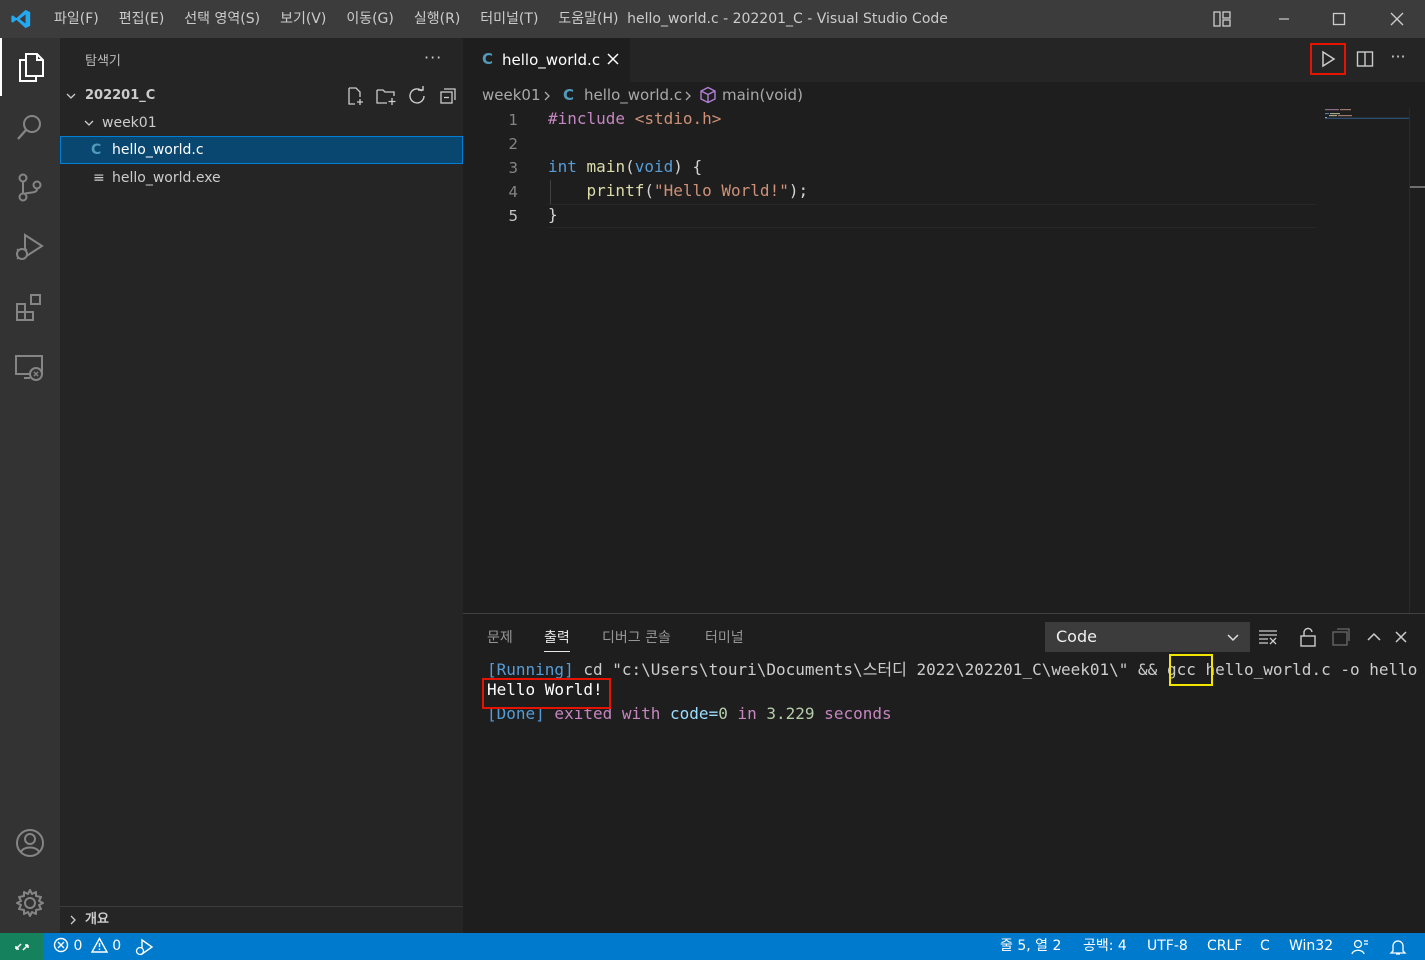 This screenshot has width=1425, height=960. What do you see at coordinates (30, 247) in the screenshot?
I see `run-debug-icon` at bounding box center [30, 247].